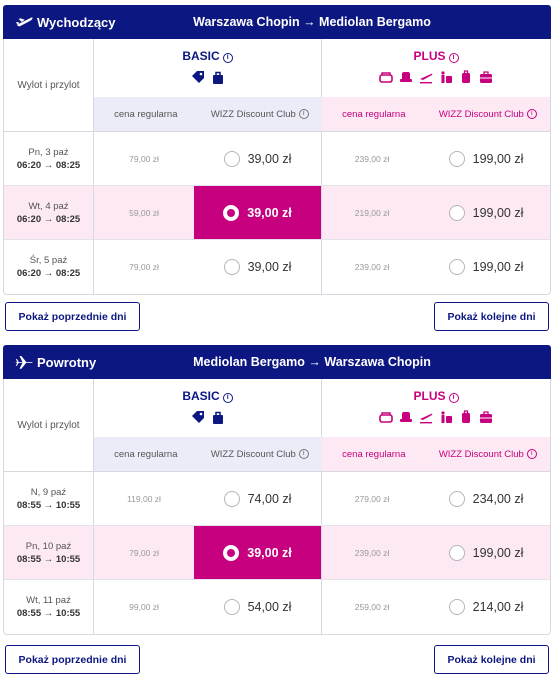 The height and width of the screenshot is (680, 553). Describe the element at coordinates (436, 425) in the screenshot. I see `plus-fare-header: PLUS i cena regularna WIZZ Discount Club i` at that location.